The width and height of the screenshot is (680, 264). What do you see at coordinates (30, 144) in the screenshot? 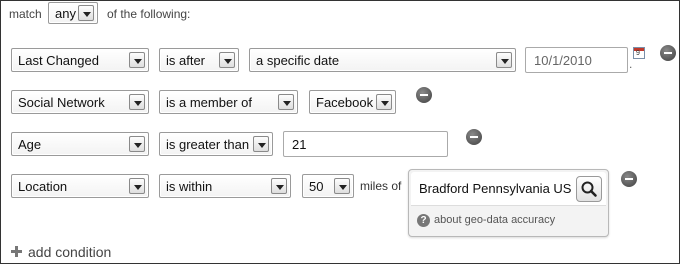
I see `condition-field-value: Age` at bounding box center [30, 144].